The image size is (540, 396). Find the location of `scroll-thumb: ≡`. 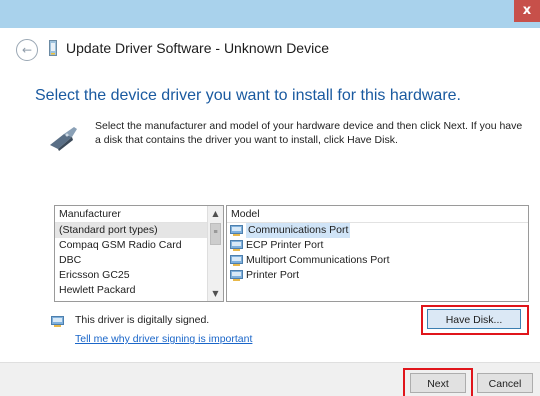

scroll-thumb: ≡ is located at coordinates (215, 234).